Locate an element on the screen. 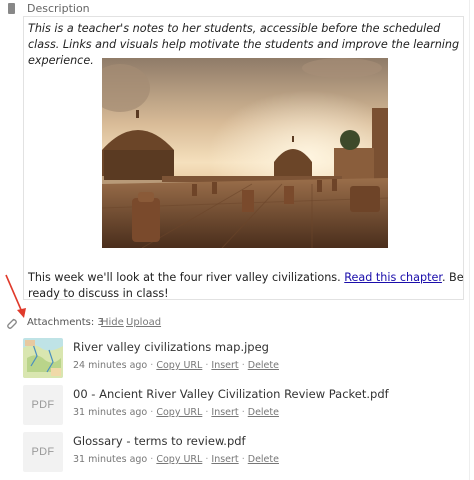  attachment-name: River valley civilizations map.jpeg is located at coordinates (171, 347).